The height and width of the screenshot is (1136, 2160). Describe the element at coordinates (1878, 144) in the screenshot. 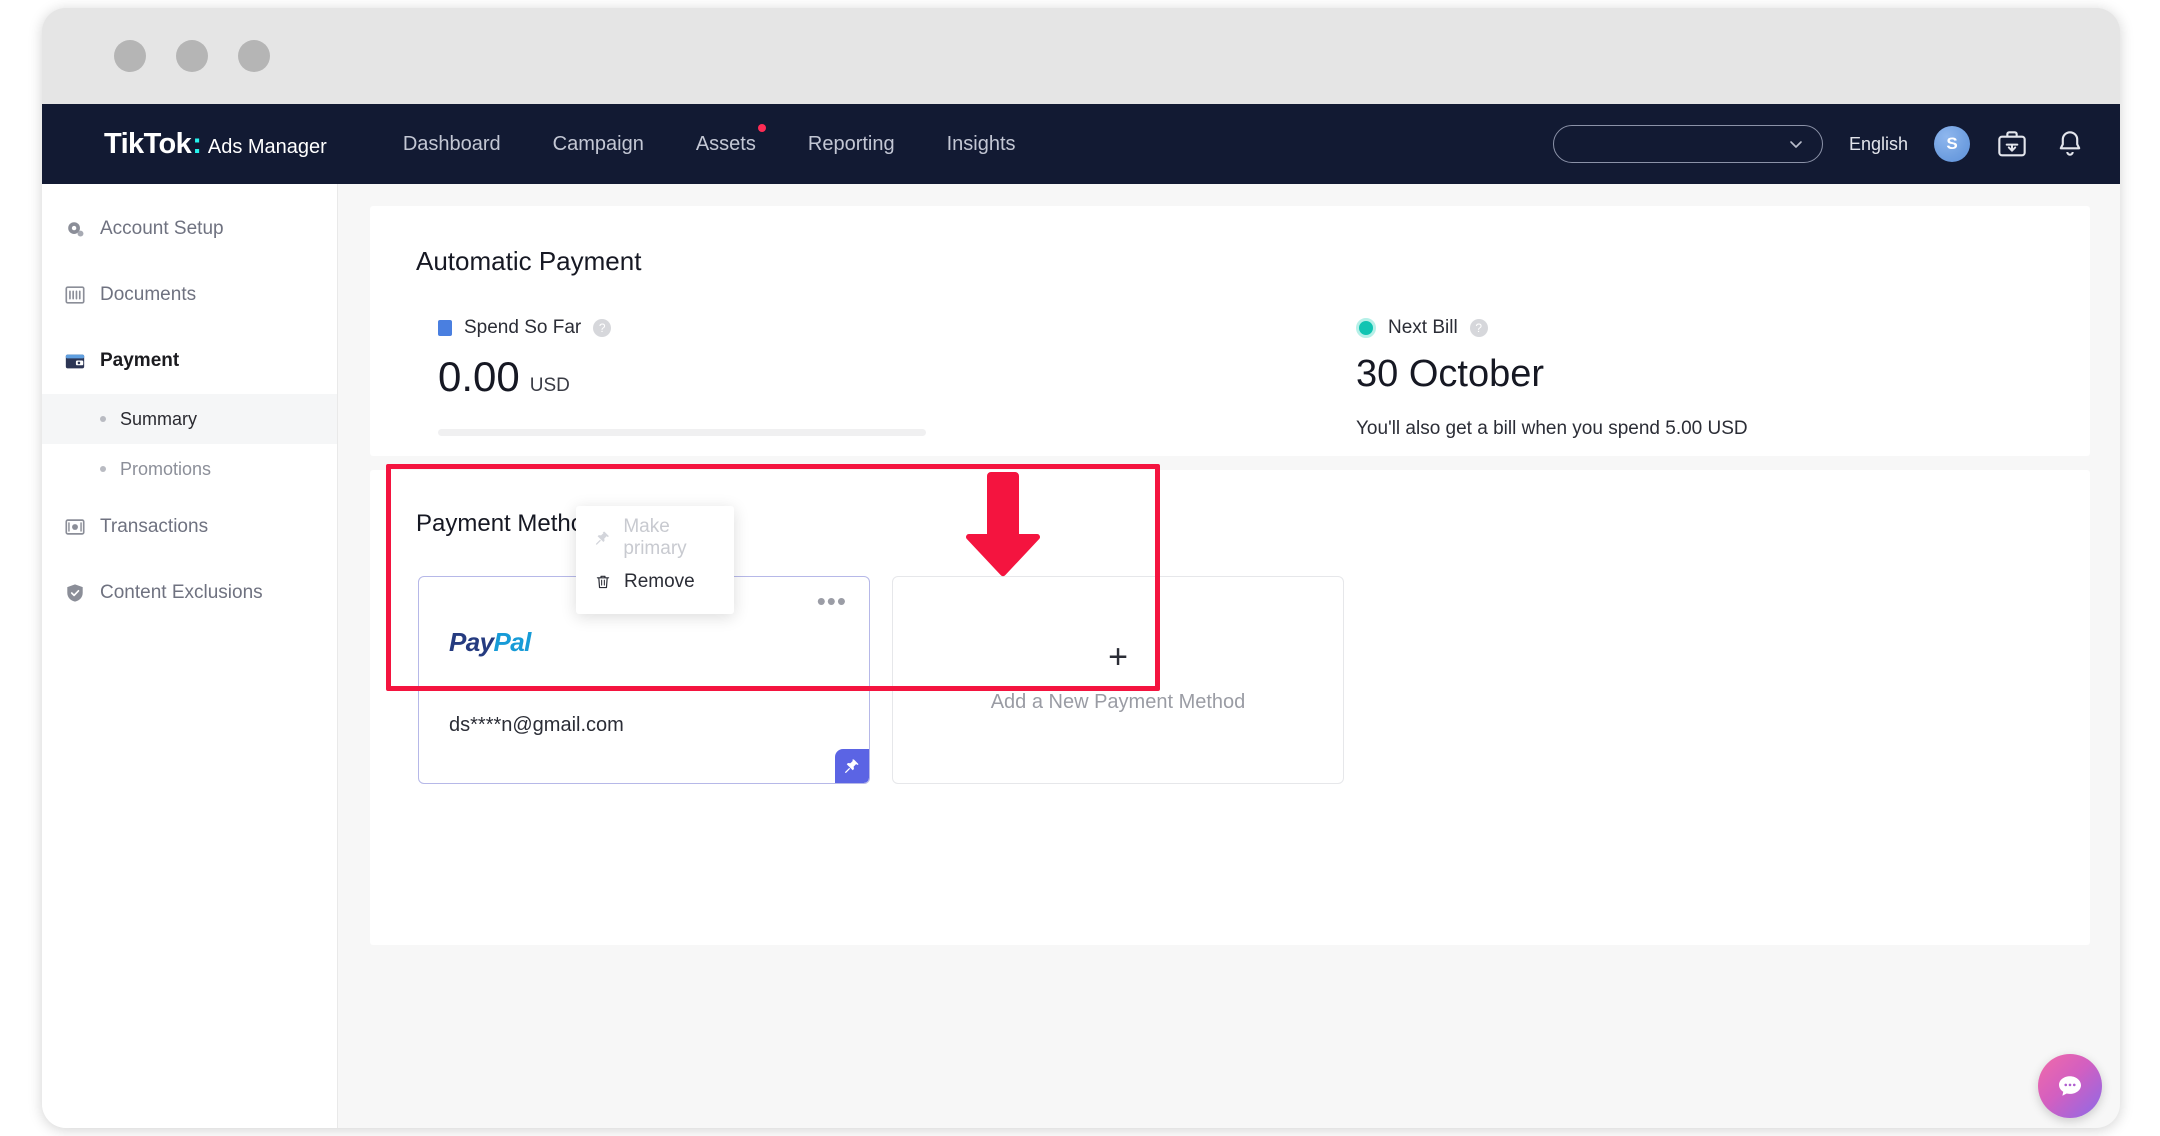

I see `language-switcher: English` at that location.